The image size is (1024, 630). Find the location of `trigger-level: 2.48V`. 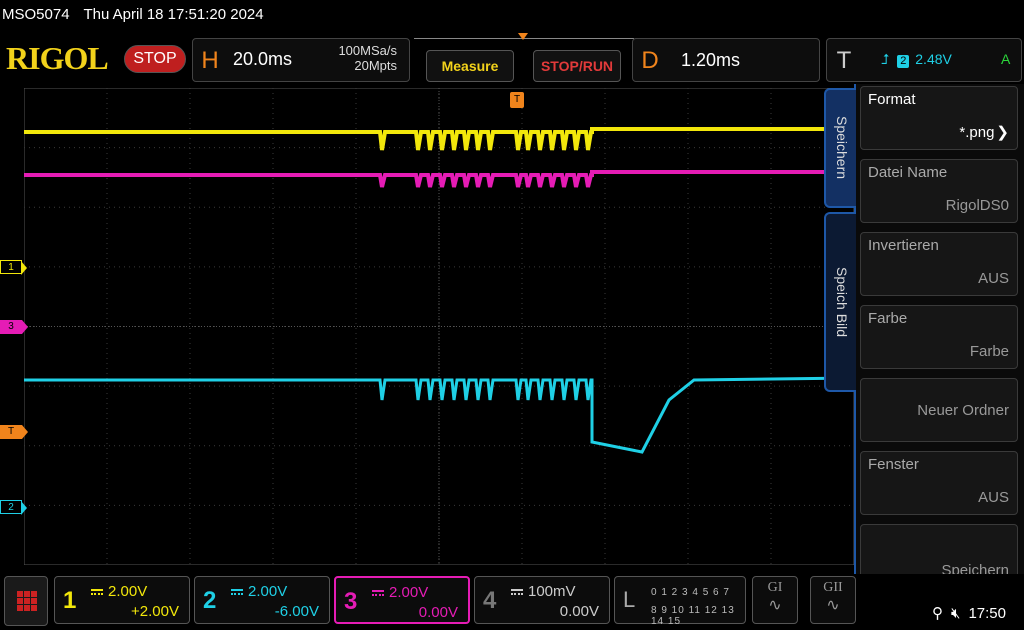

trigger-level: 2.48V is located at coordinates (933, 59).